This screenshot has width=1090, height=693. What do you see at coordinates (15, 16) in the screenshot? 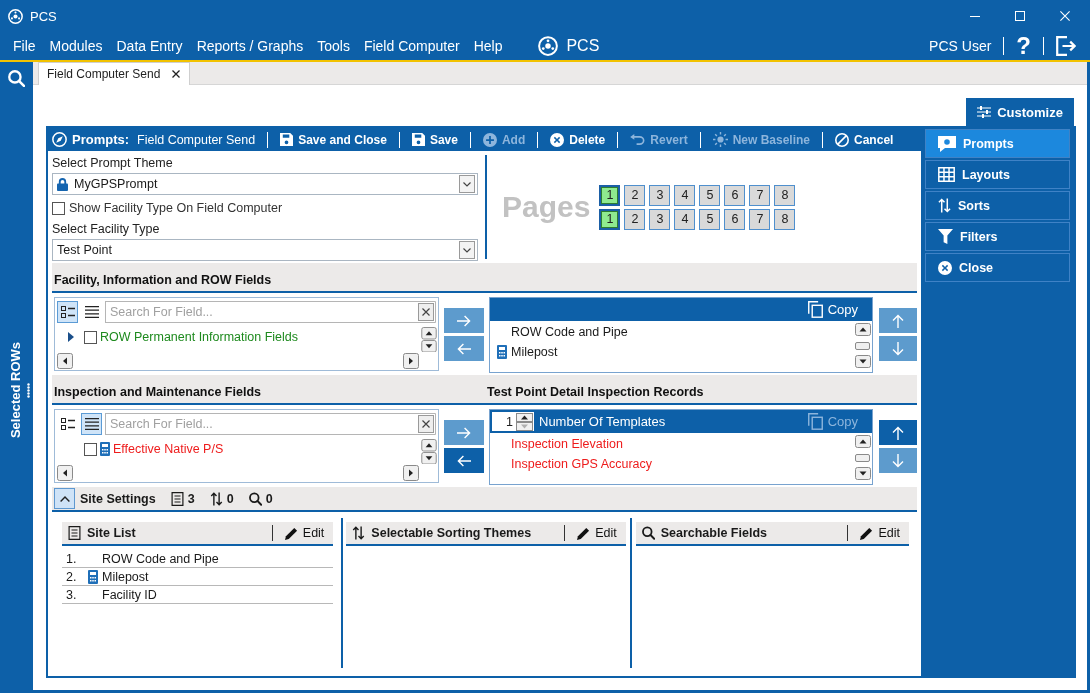
I see `app-logo-icon` at bounding box center [15, 16].